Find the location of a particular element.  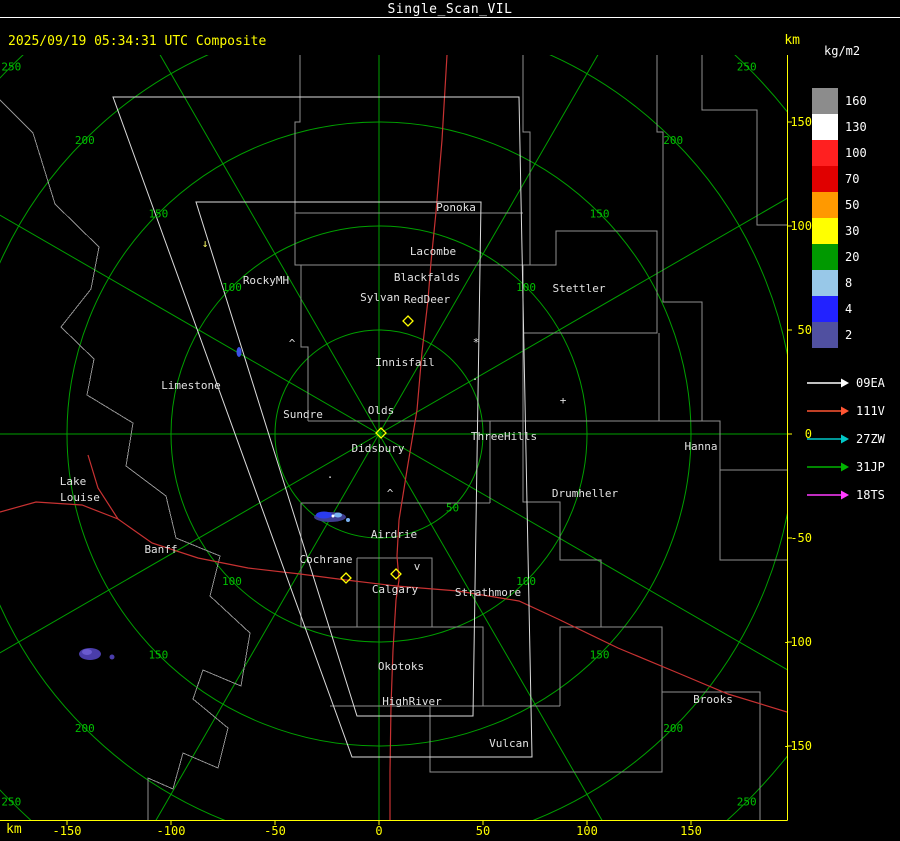

city-label: Ponoka is located at coordinates (456, 207).